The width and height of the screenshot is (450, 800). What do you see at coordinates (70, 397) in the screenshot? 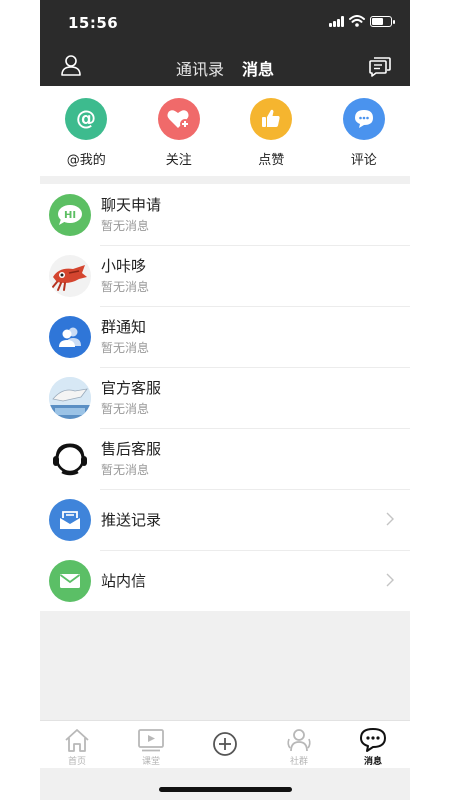
I see `official-service-avatar` at bounding box center [70, 397].